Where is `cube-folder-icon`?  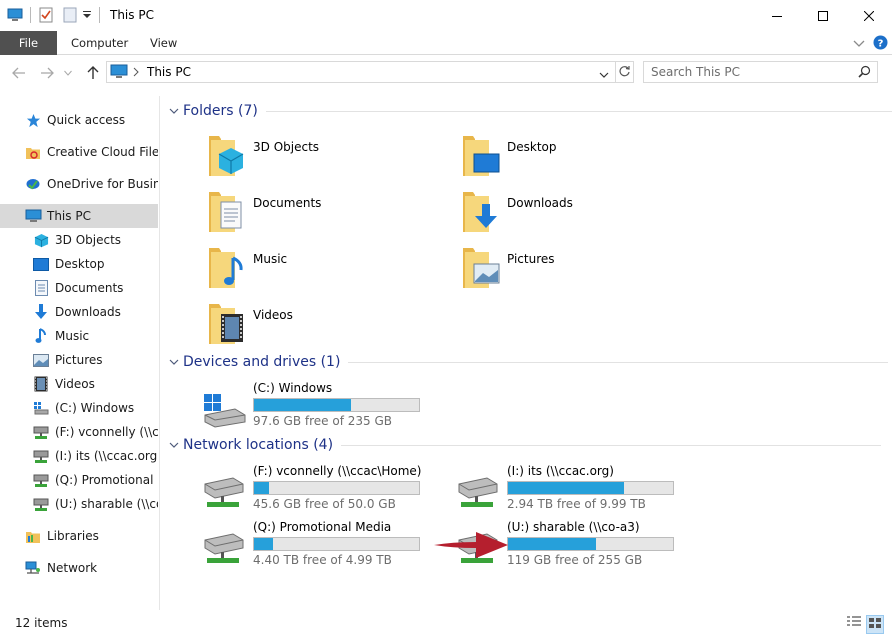 cube-folder-icon is located at coordinates (227, 156).